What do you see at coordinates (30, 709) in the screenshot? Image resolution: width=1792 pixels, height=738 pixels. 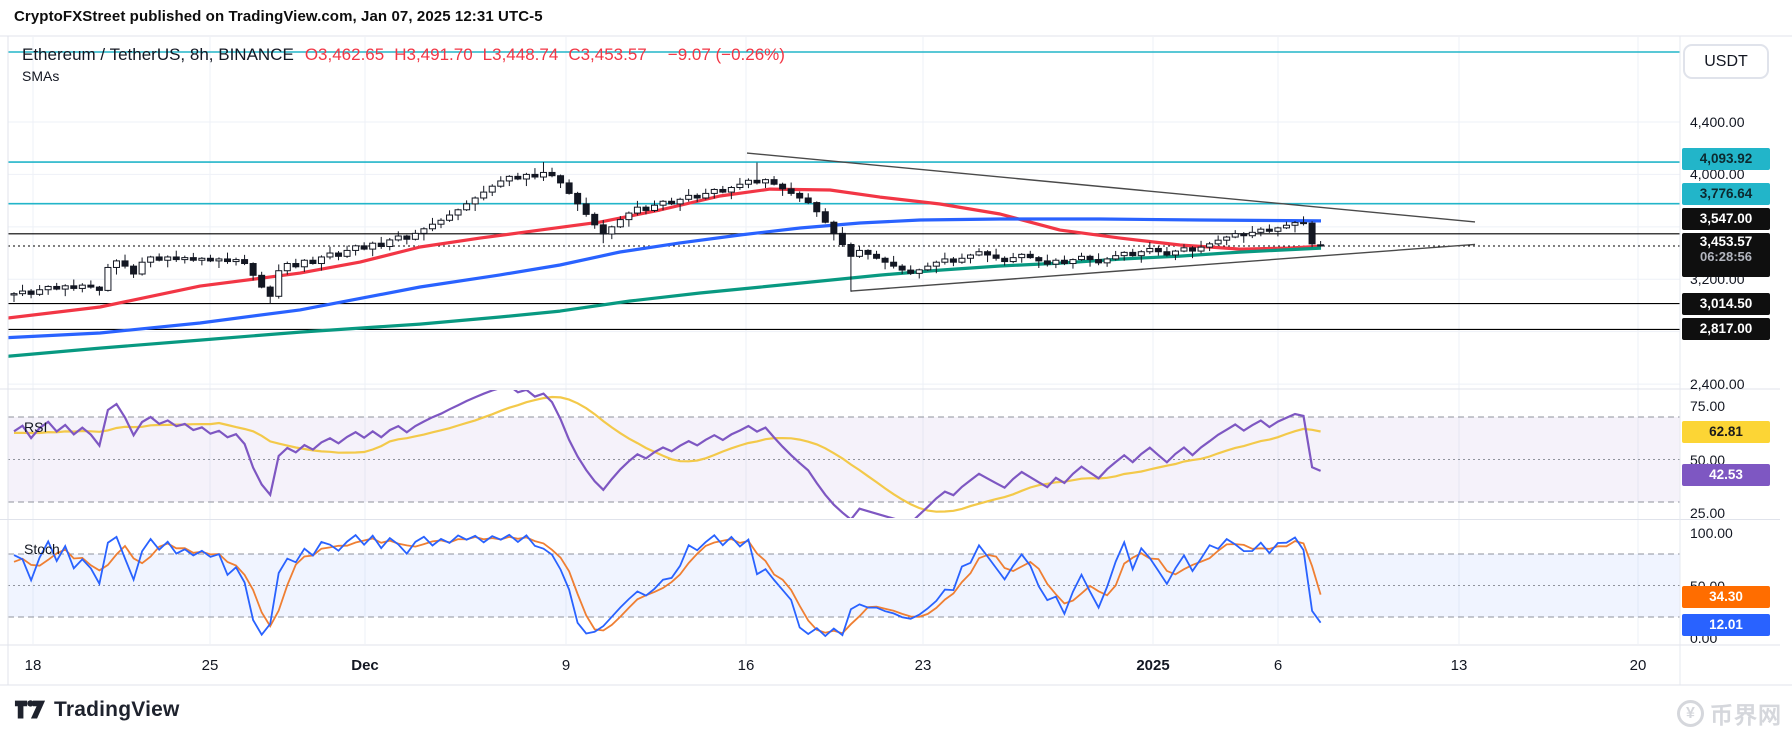 I see `tradingview-logo-icon` at bounding box center [30, 709].